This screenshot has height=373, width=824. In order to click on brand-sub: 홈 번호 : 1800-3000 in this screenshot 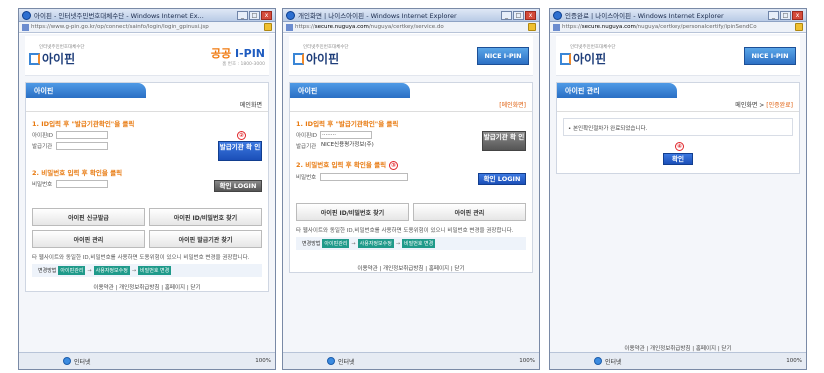, I will do `click(243, 64)`.